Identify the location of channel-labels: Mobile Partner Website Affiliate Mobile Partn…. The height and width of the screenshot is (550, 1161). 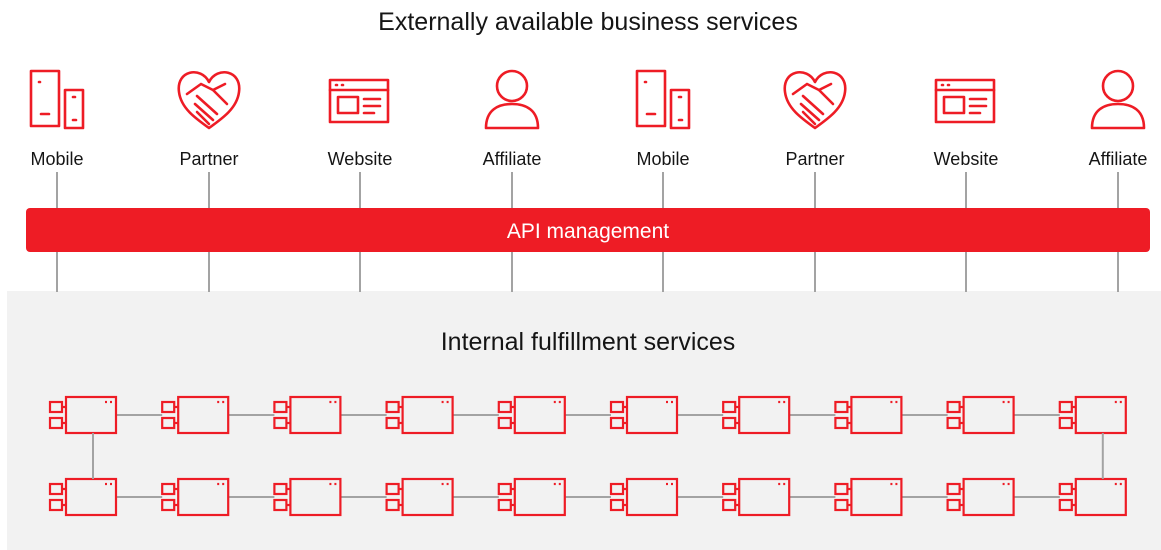
(588, 159).